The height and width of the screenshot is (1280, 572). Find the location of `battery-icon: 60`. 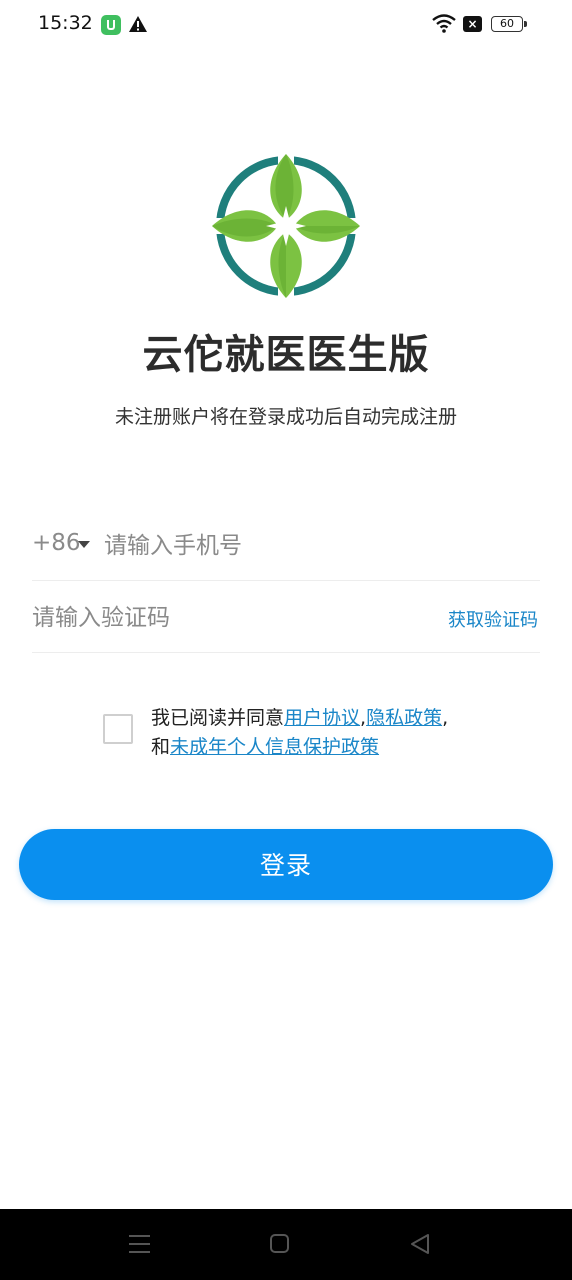

battery-icon: 60 is located at coordinates (509, 24).